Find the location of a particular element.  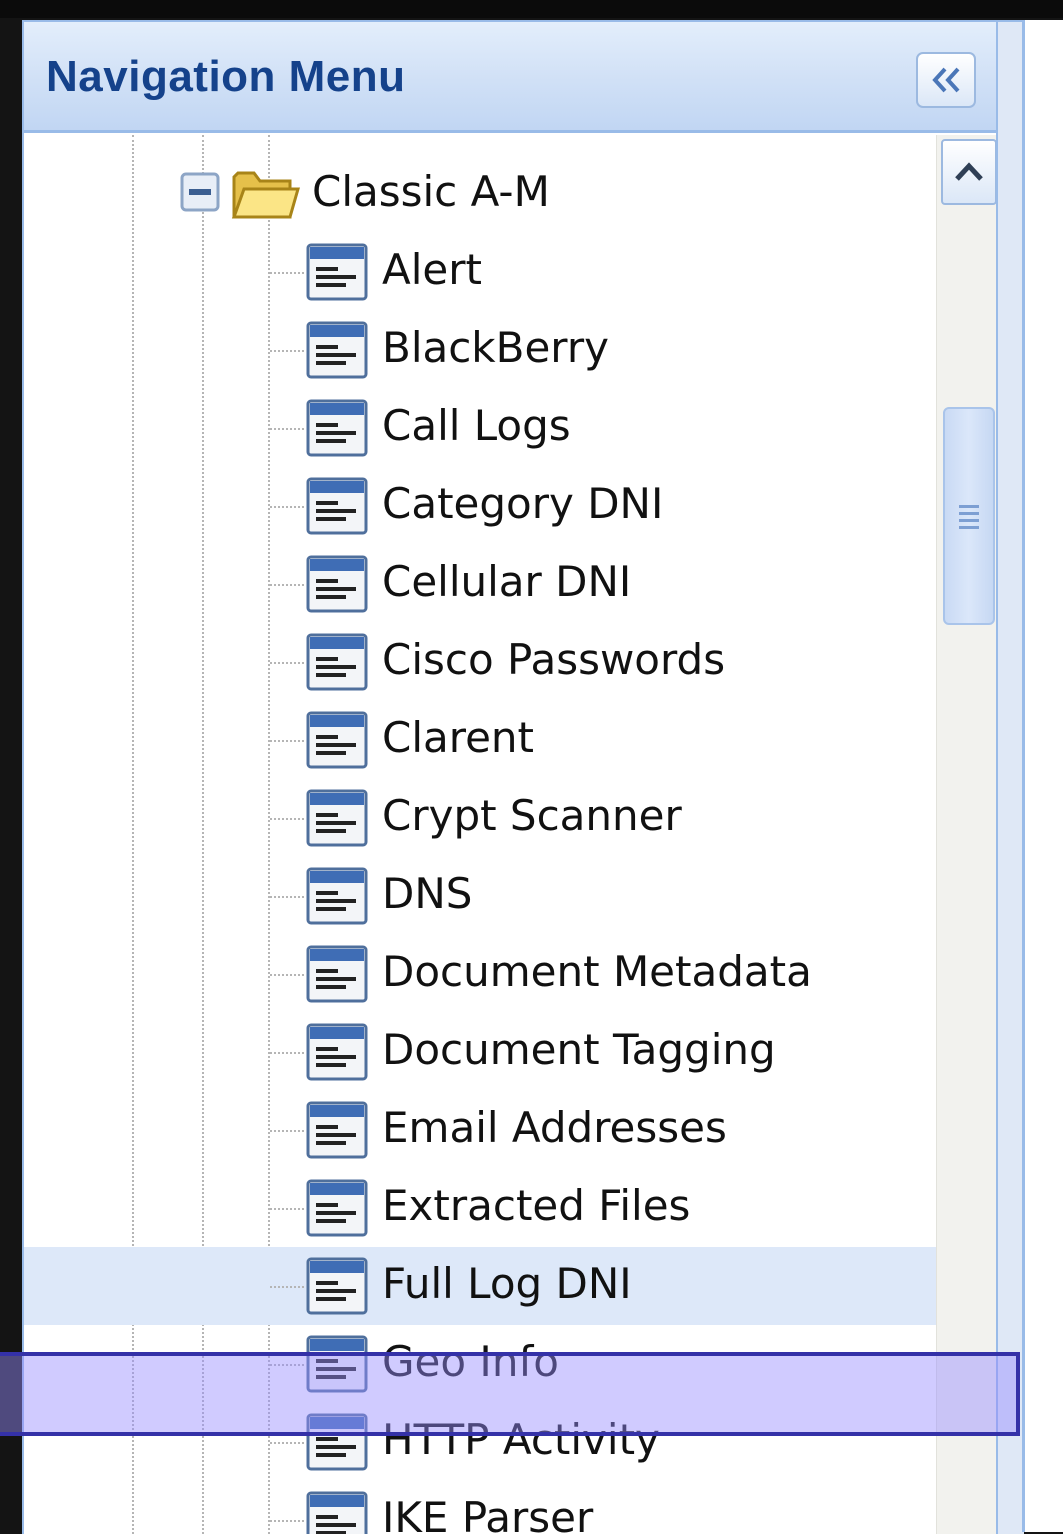

tree-folder-classic-a-m: Classic A-M is located at coordinates (480, 194).